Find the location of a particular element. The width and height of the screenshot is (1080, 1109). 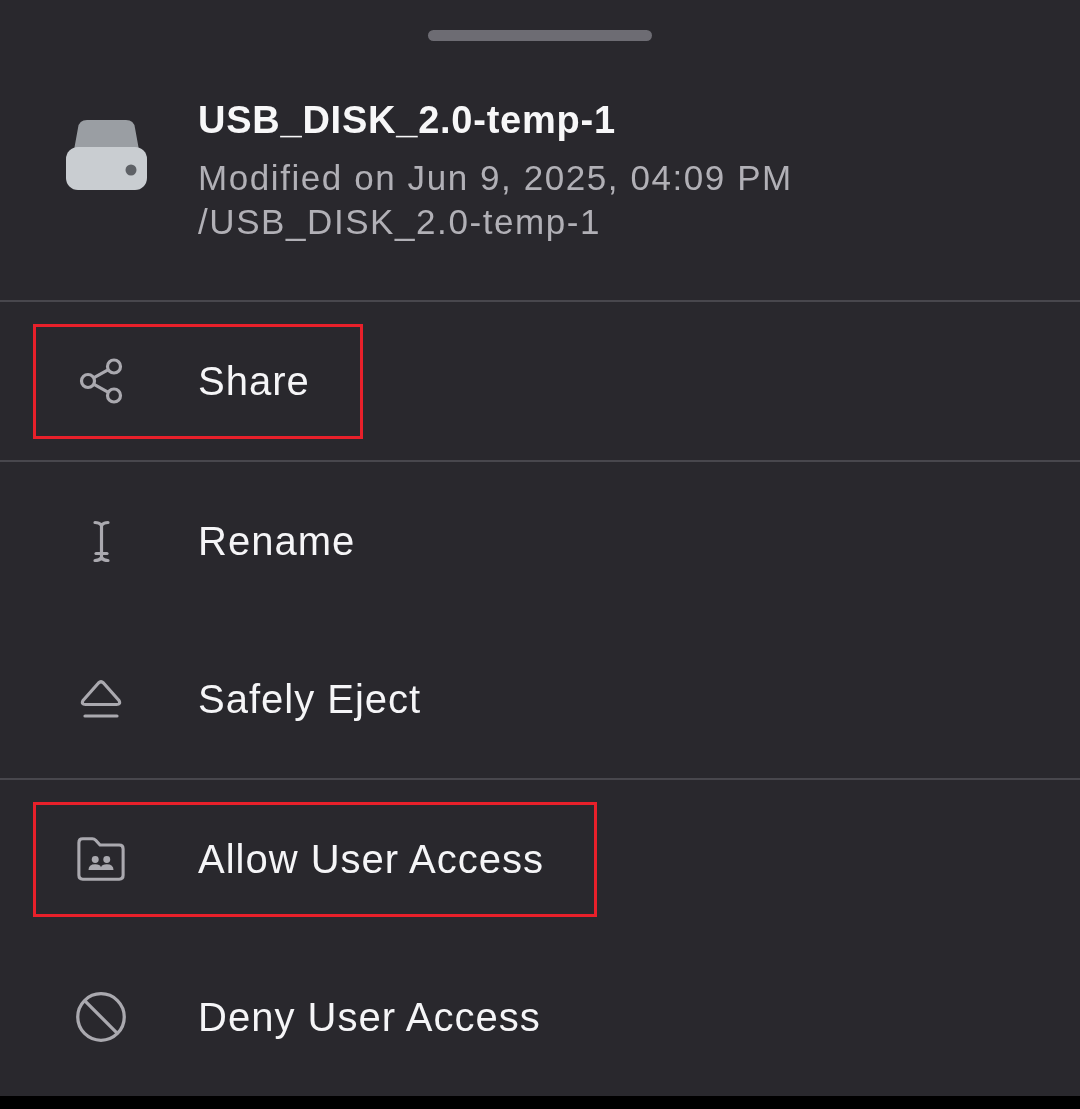

menu-item: Deny User Access is located at coordinates (540, 1017).